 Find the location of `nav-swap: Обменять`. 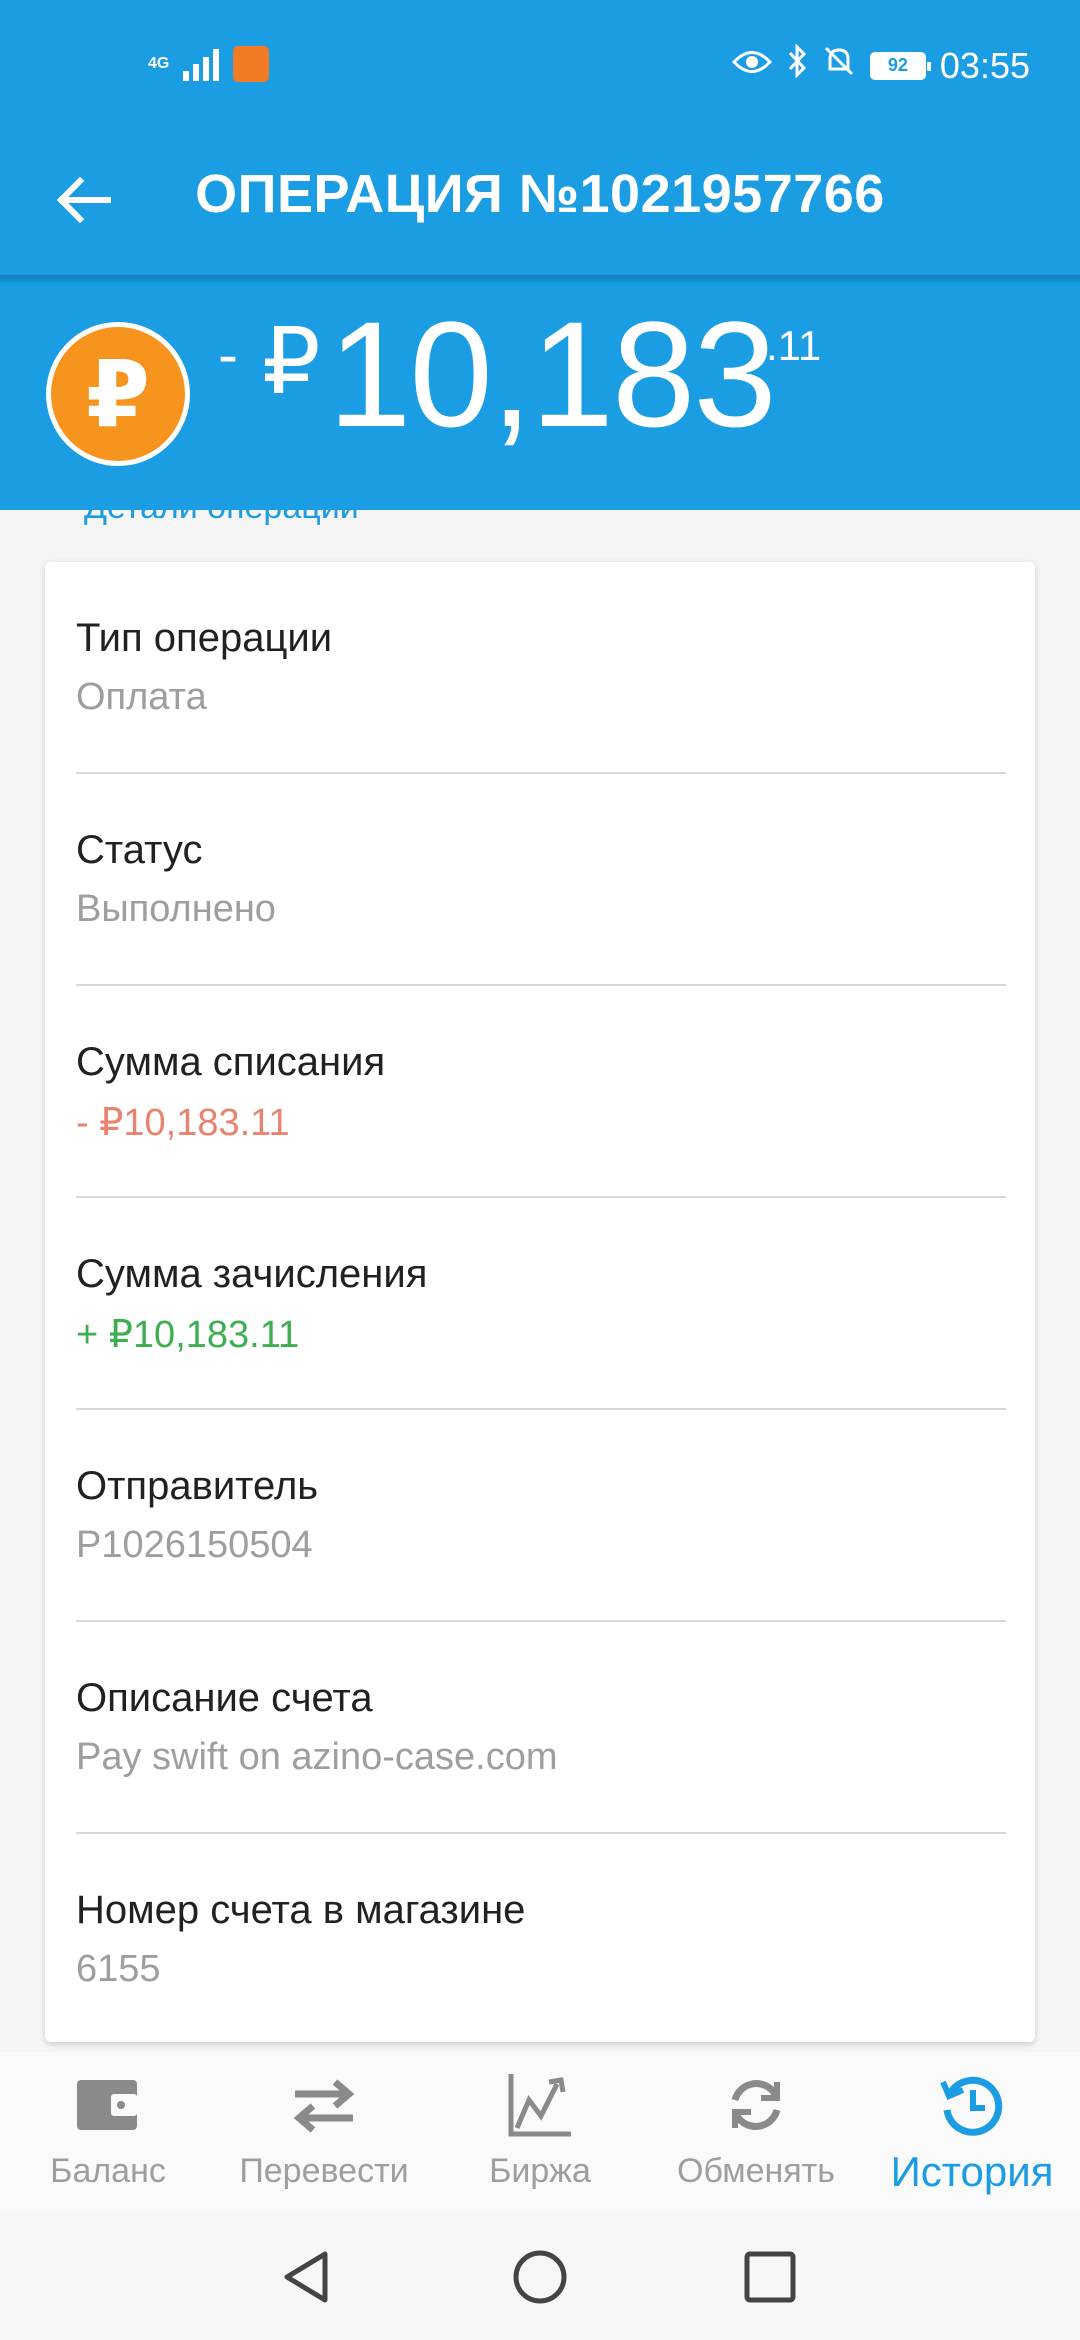

nav-swap: Обменять is located at coordinates (756, 2132).